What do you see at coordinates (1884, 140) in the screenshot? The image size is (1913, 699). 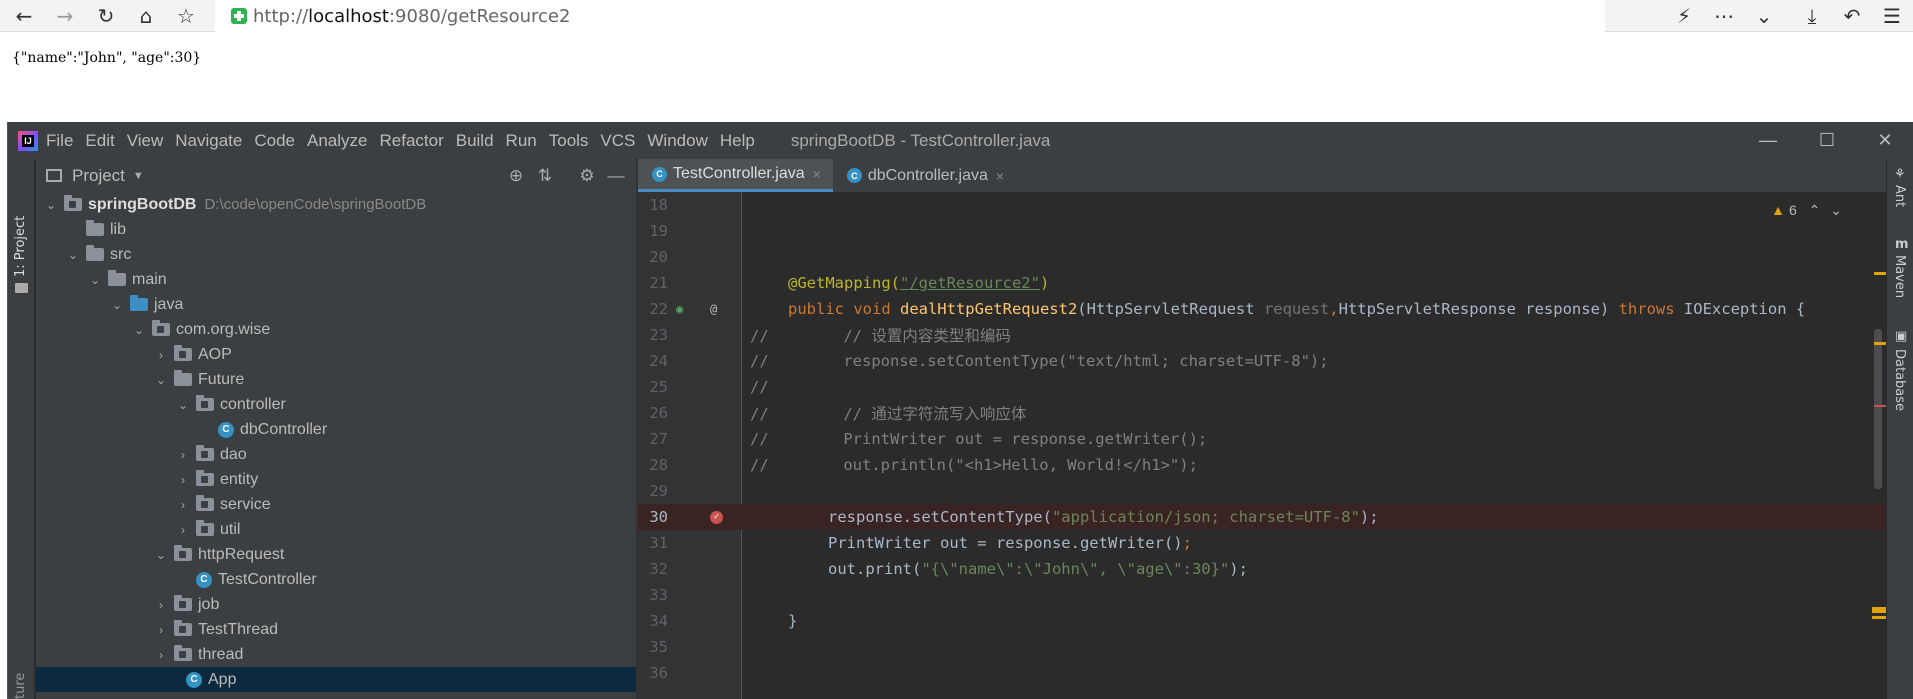 I see `close-icon: ✕` at bounding box center [1884, 140].